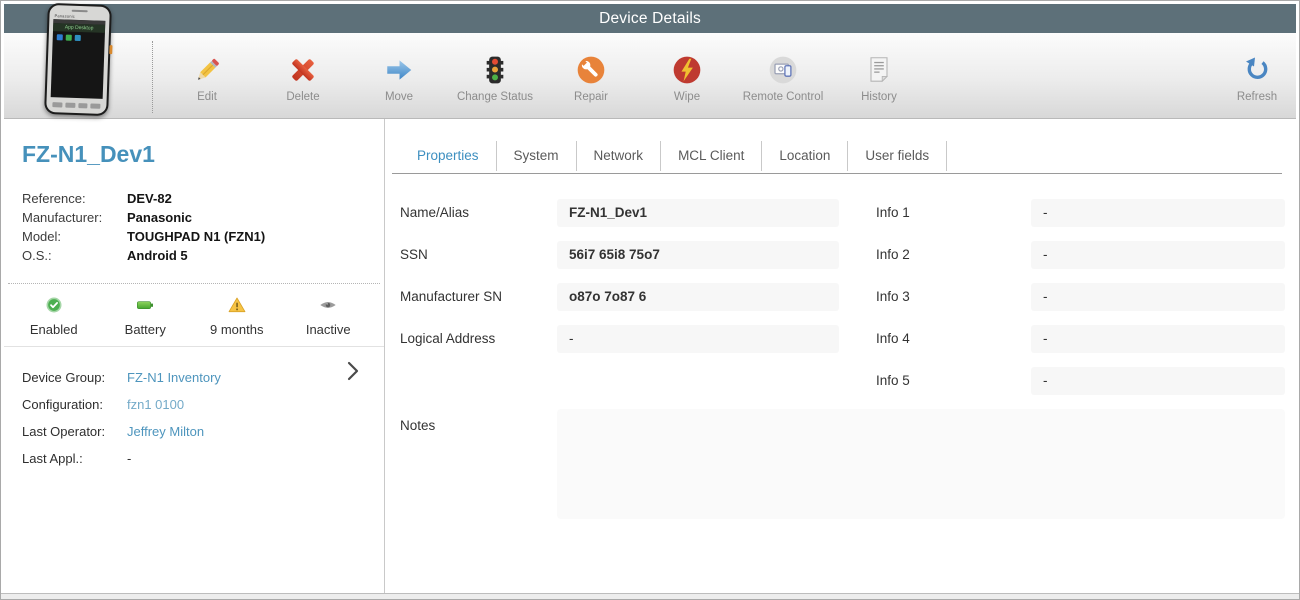 Image resolution: width=1300 pixels, height=600 pixels. I want to click on detail-label: Reference:, so click(54, 198).